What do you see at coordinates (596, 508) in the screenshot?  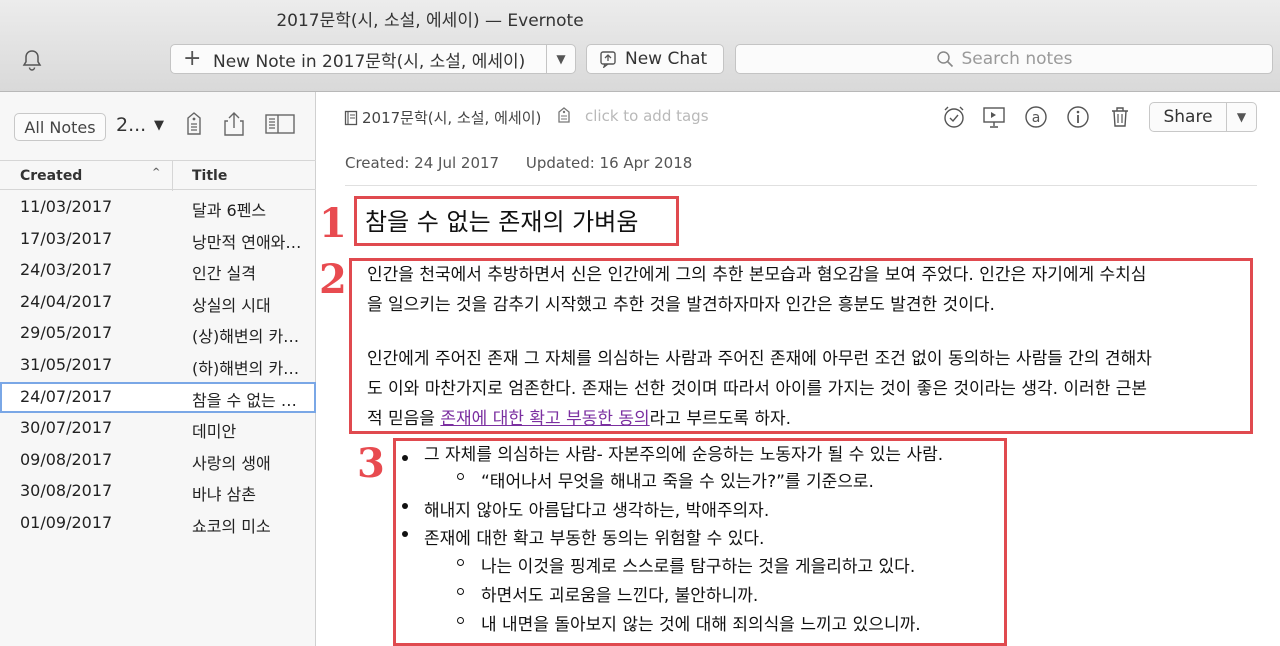 I see `bullet-item: 해내지 않아도 아름답다고 생각하는, 박애주의자.` at bounding box center [596, 508].